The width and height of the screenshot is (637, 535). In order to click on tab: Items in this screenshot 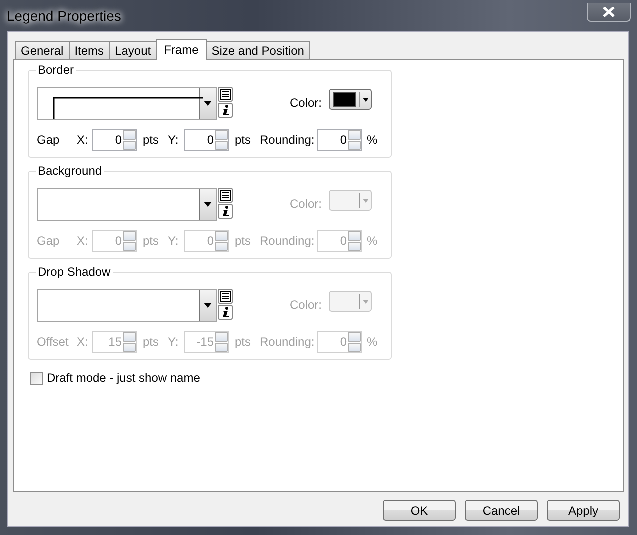, I will do `click(89, 50)`.